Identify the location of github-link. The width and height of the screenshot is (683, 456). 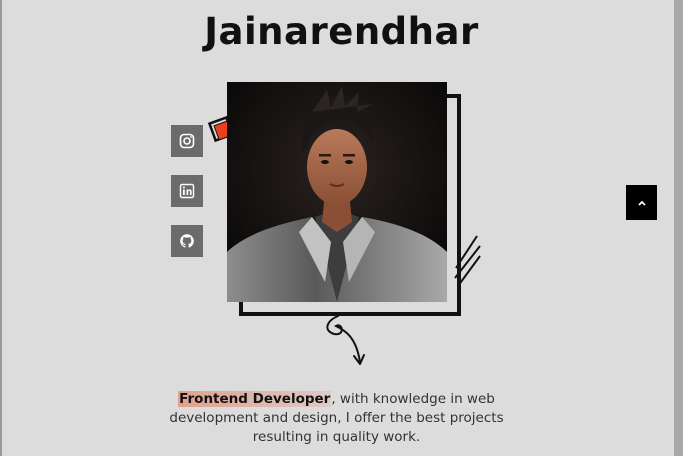
(187, 241).